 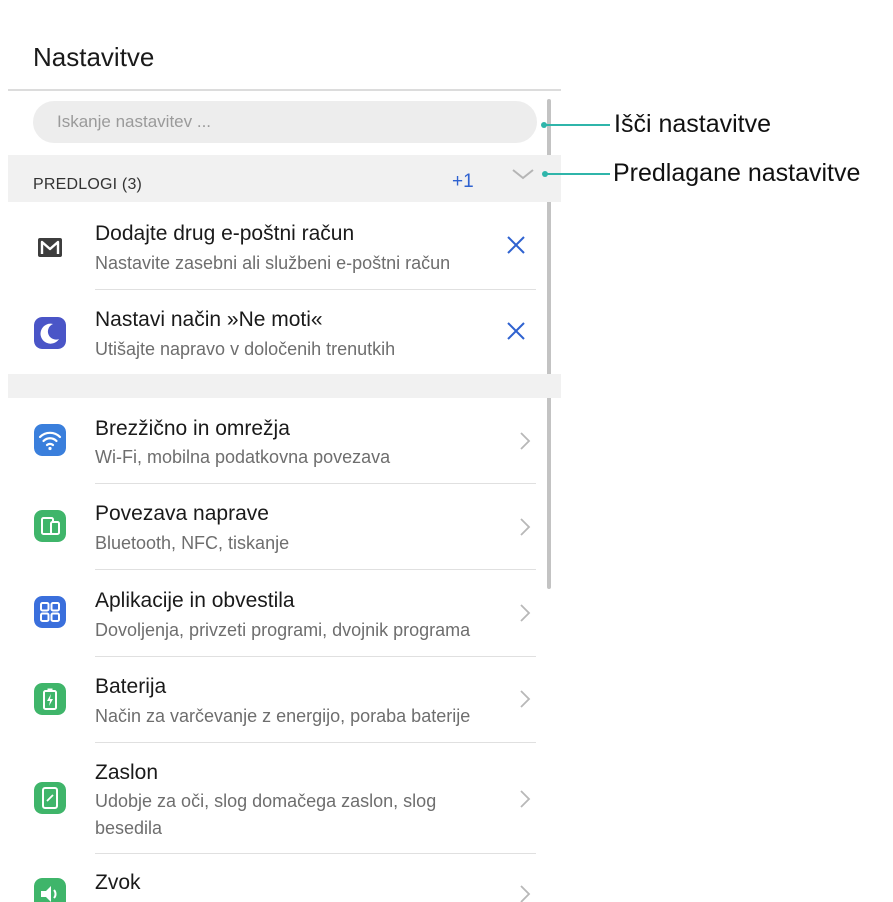 What do you see at coordinates (737, 173) in the screenshot?
I see `callout-suggestions-label: Predlagane nastavitve` at bounding box center [737, 173].